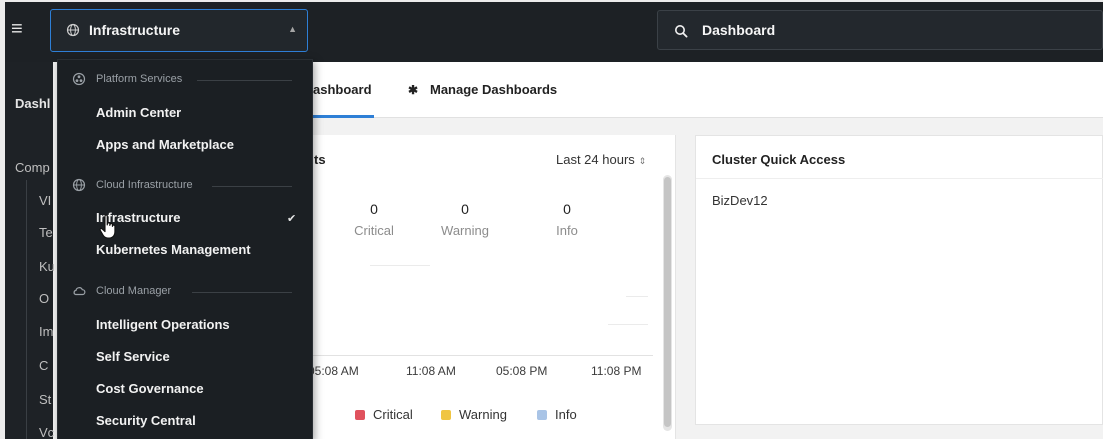 This screenshot has height=439, width=1103. What do you see at coordinates (139, 79) in the screenshot?
I see `menu-group-label: Platform Services` at bounding box center [139, 79].